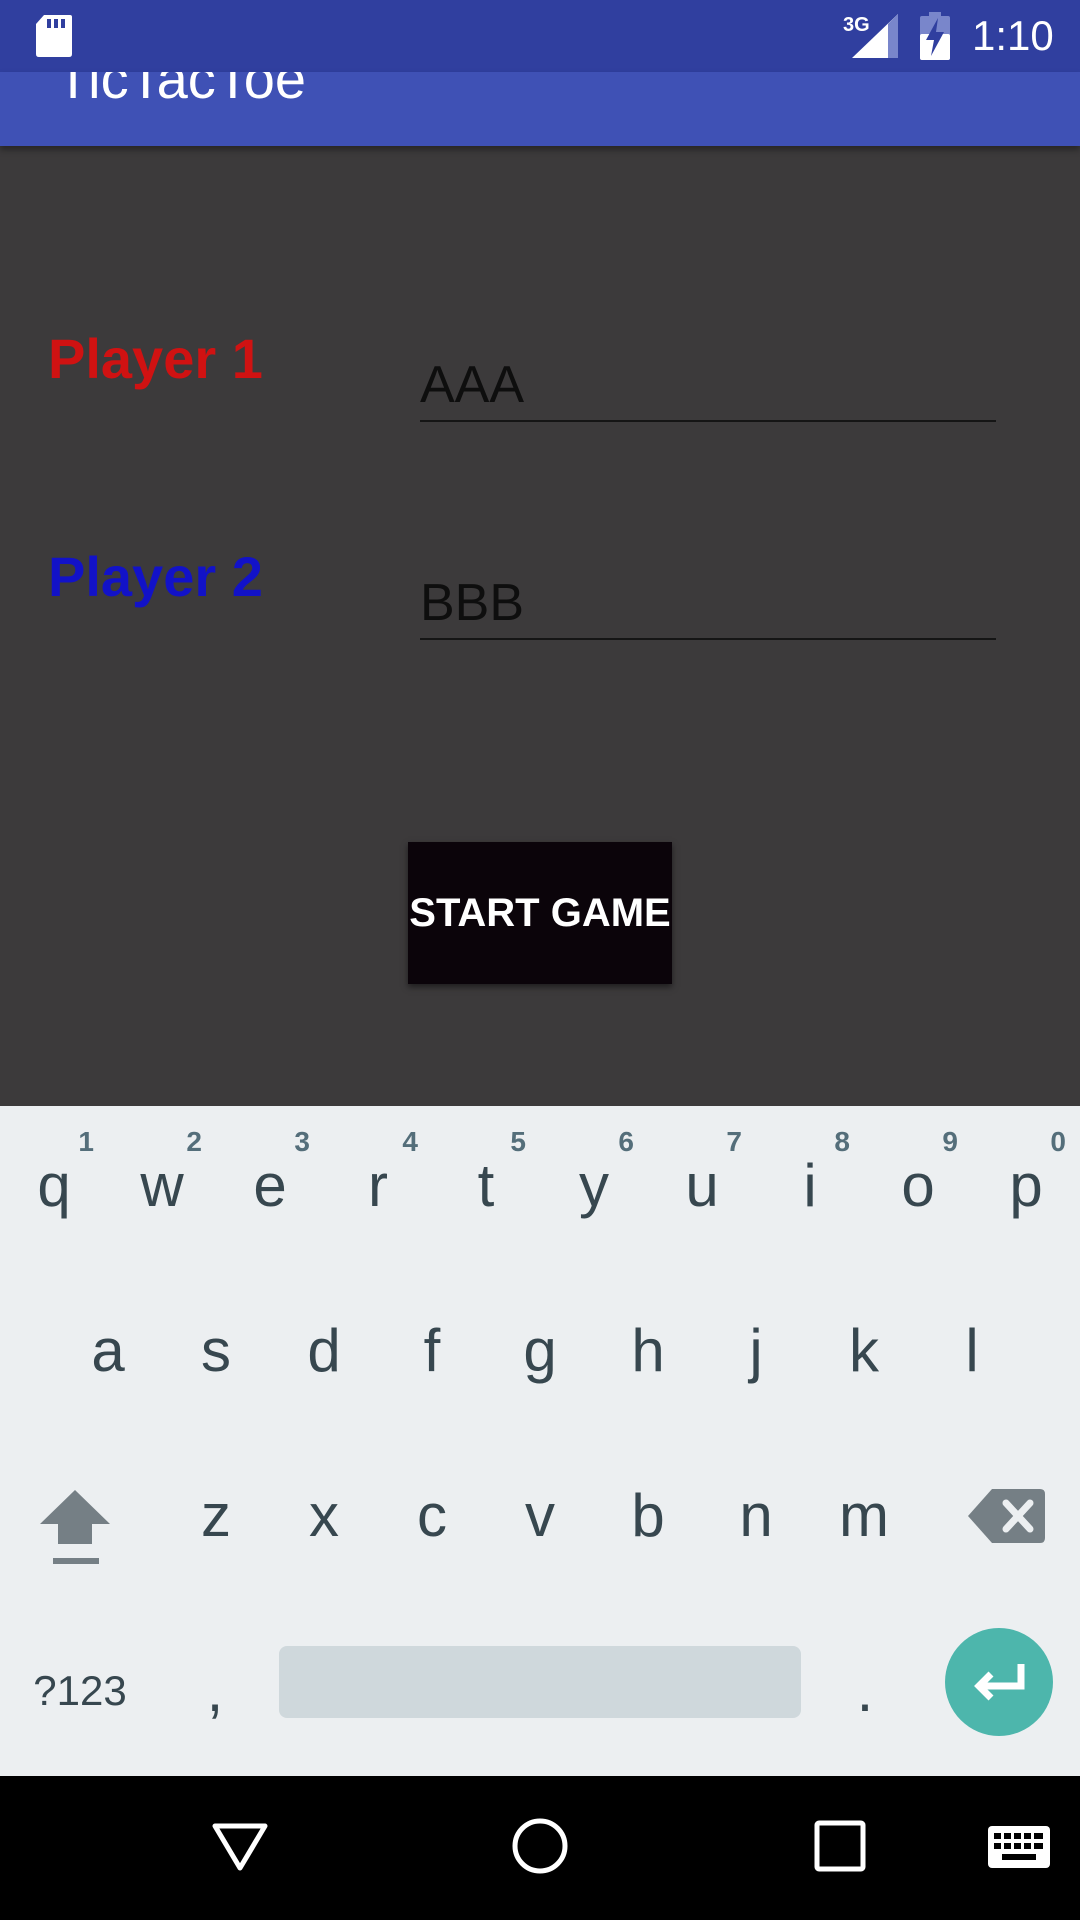  I want to click on key-label: f, so click(432, 1350).